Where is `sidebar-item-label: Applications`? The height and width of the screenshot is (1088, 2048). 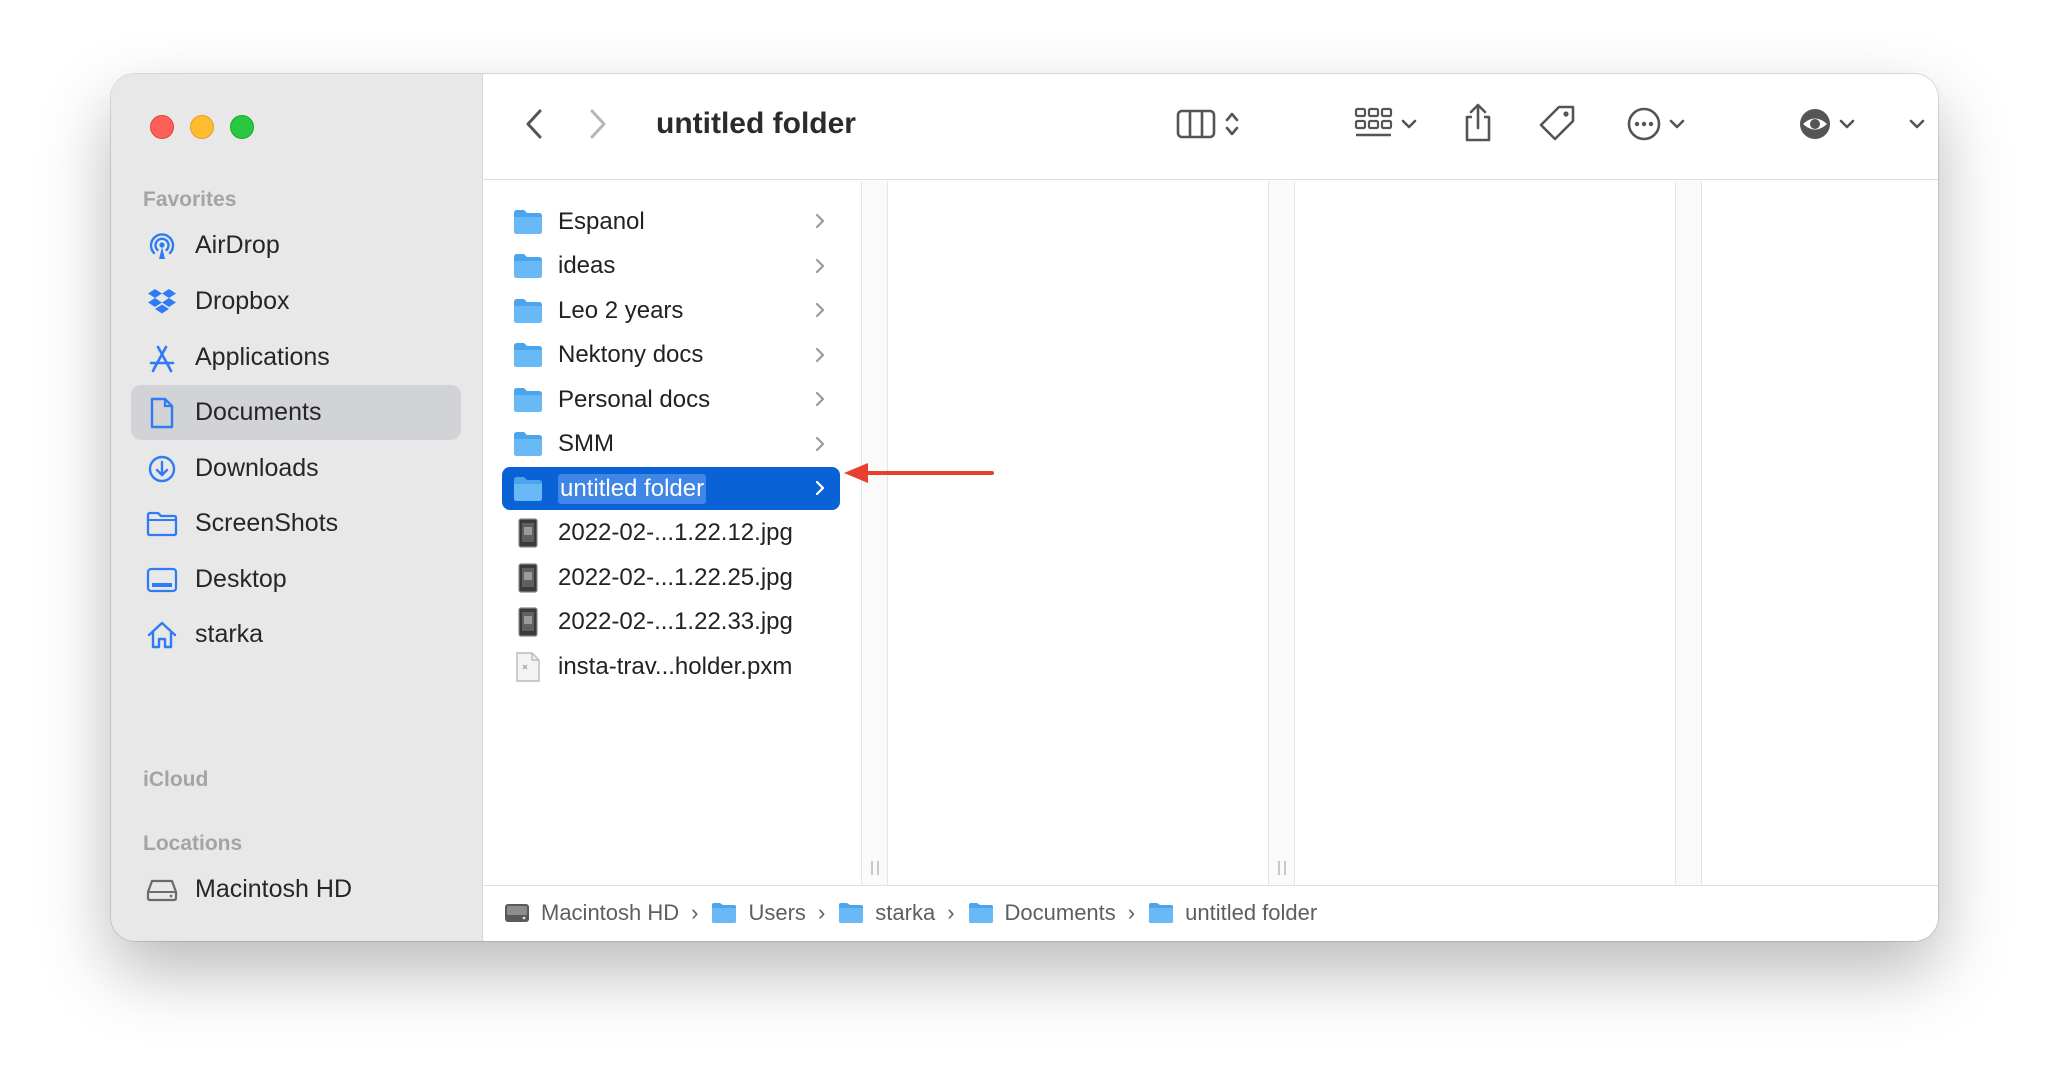 sidebar-item-label: Applications is located at coordinates (262, 357).